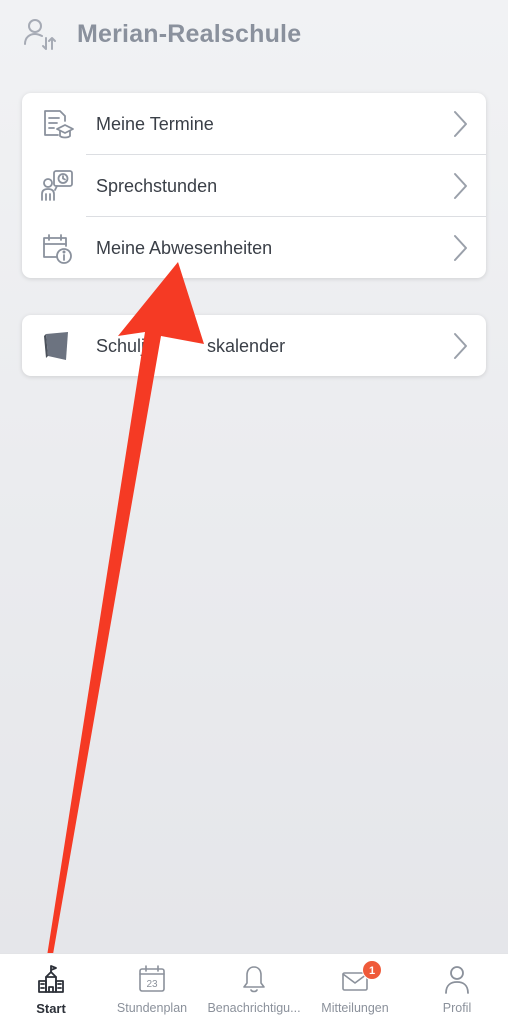  What do you see at coordinates (457, 1008) in the screenshot?
I see `tab-label: Profil` at bounding box center [457, 1008].